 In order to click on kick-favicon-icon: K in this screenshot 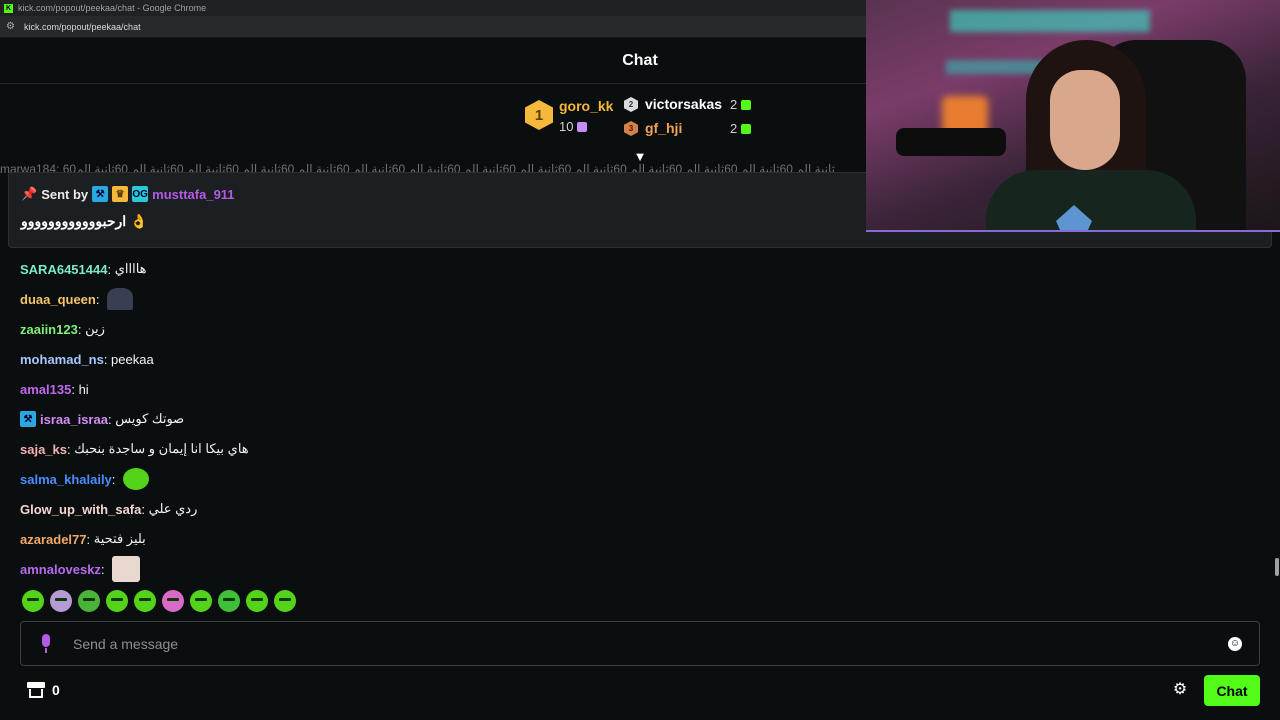, I will do `click(8, 8)`.